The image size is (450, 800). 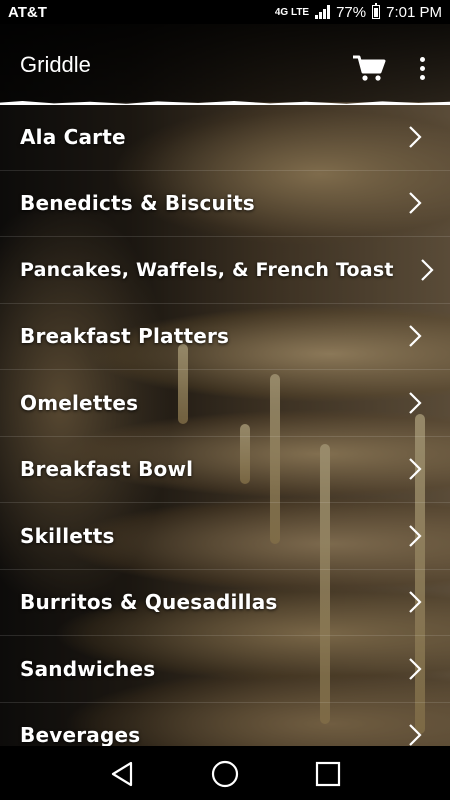 I want to click on shopping-cart-icon, so click(x=369, y=68).